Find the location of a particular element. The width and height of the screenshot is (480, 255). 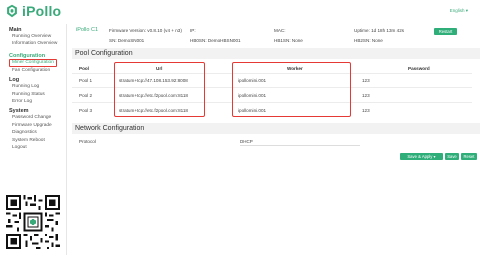

hb0-serial: HB0SN: DemoHBSN001 is located at coordinates (215, 40).